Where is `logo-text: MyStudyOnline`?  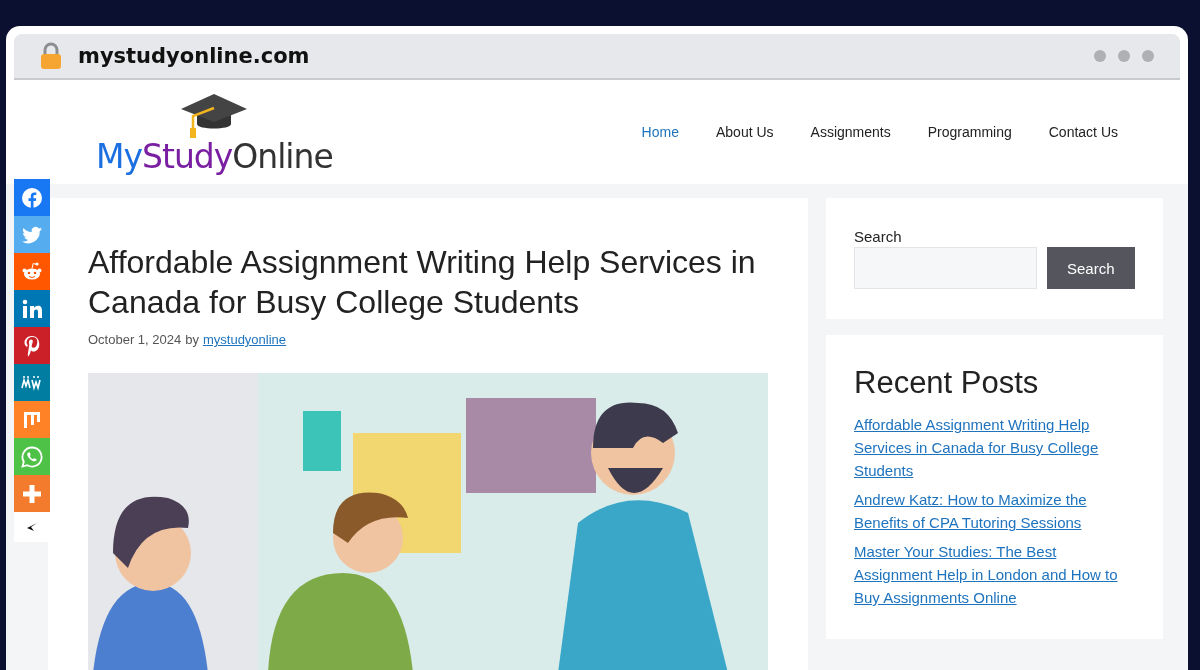
logo-text: MyStudyOnline is located at coordinates (214, 156).